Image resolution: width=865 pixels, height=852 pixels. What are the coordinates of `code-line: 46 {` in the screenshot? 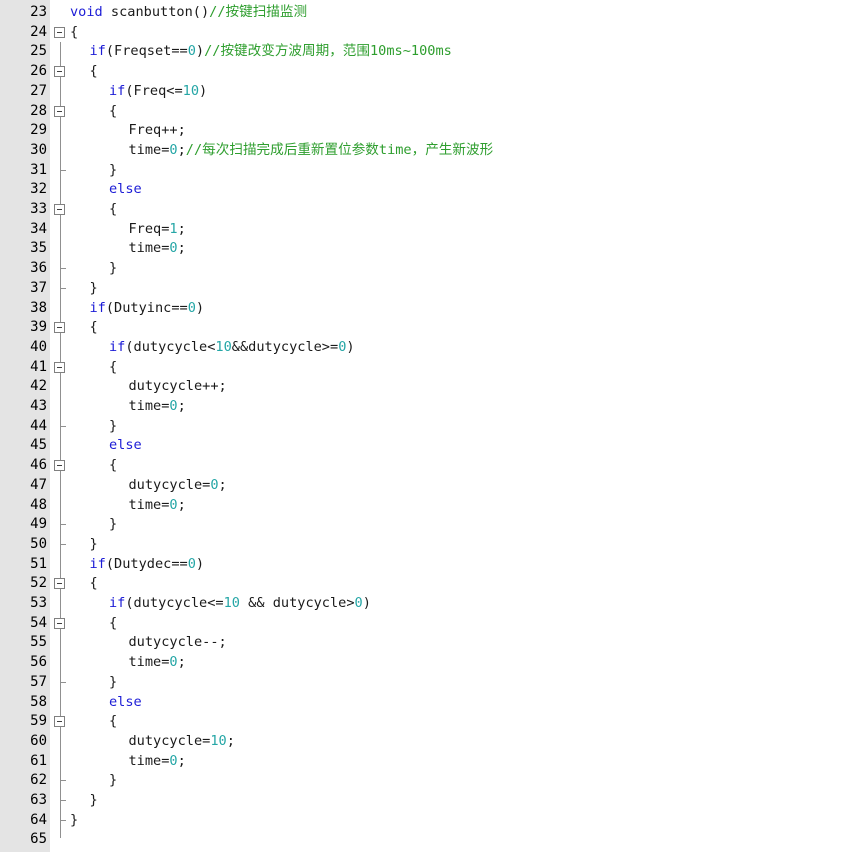 It's located at (432, 466).